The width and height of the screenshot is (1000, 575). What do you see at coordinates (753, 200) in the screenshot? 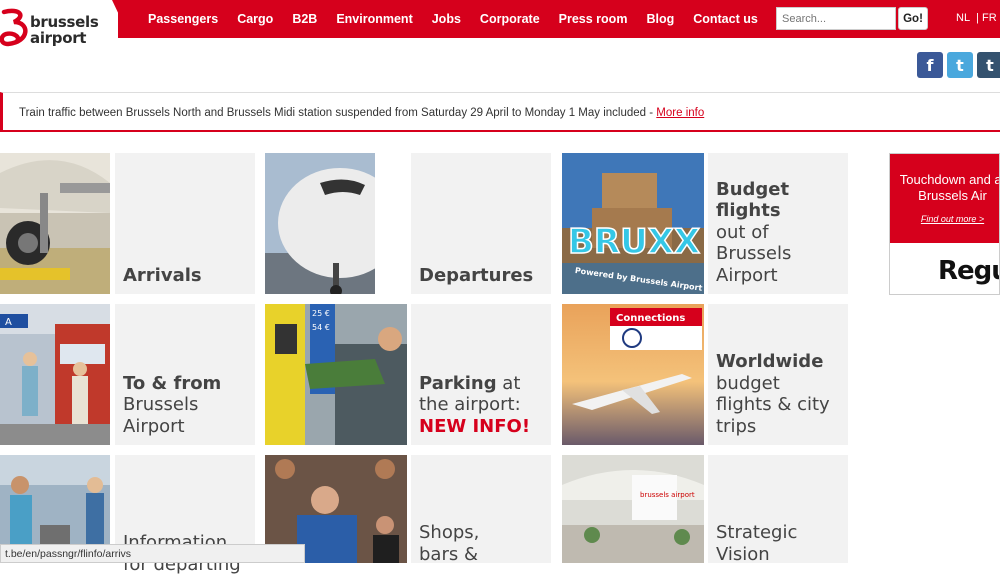
I see `budget-flights-bold: Budget flights` at bounding box center [753, 200].